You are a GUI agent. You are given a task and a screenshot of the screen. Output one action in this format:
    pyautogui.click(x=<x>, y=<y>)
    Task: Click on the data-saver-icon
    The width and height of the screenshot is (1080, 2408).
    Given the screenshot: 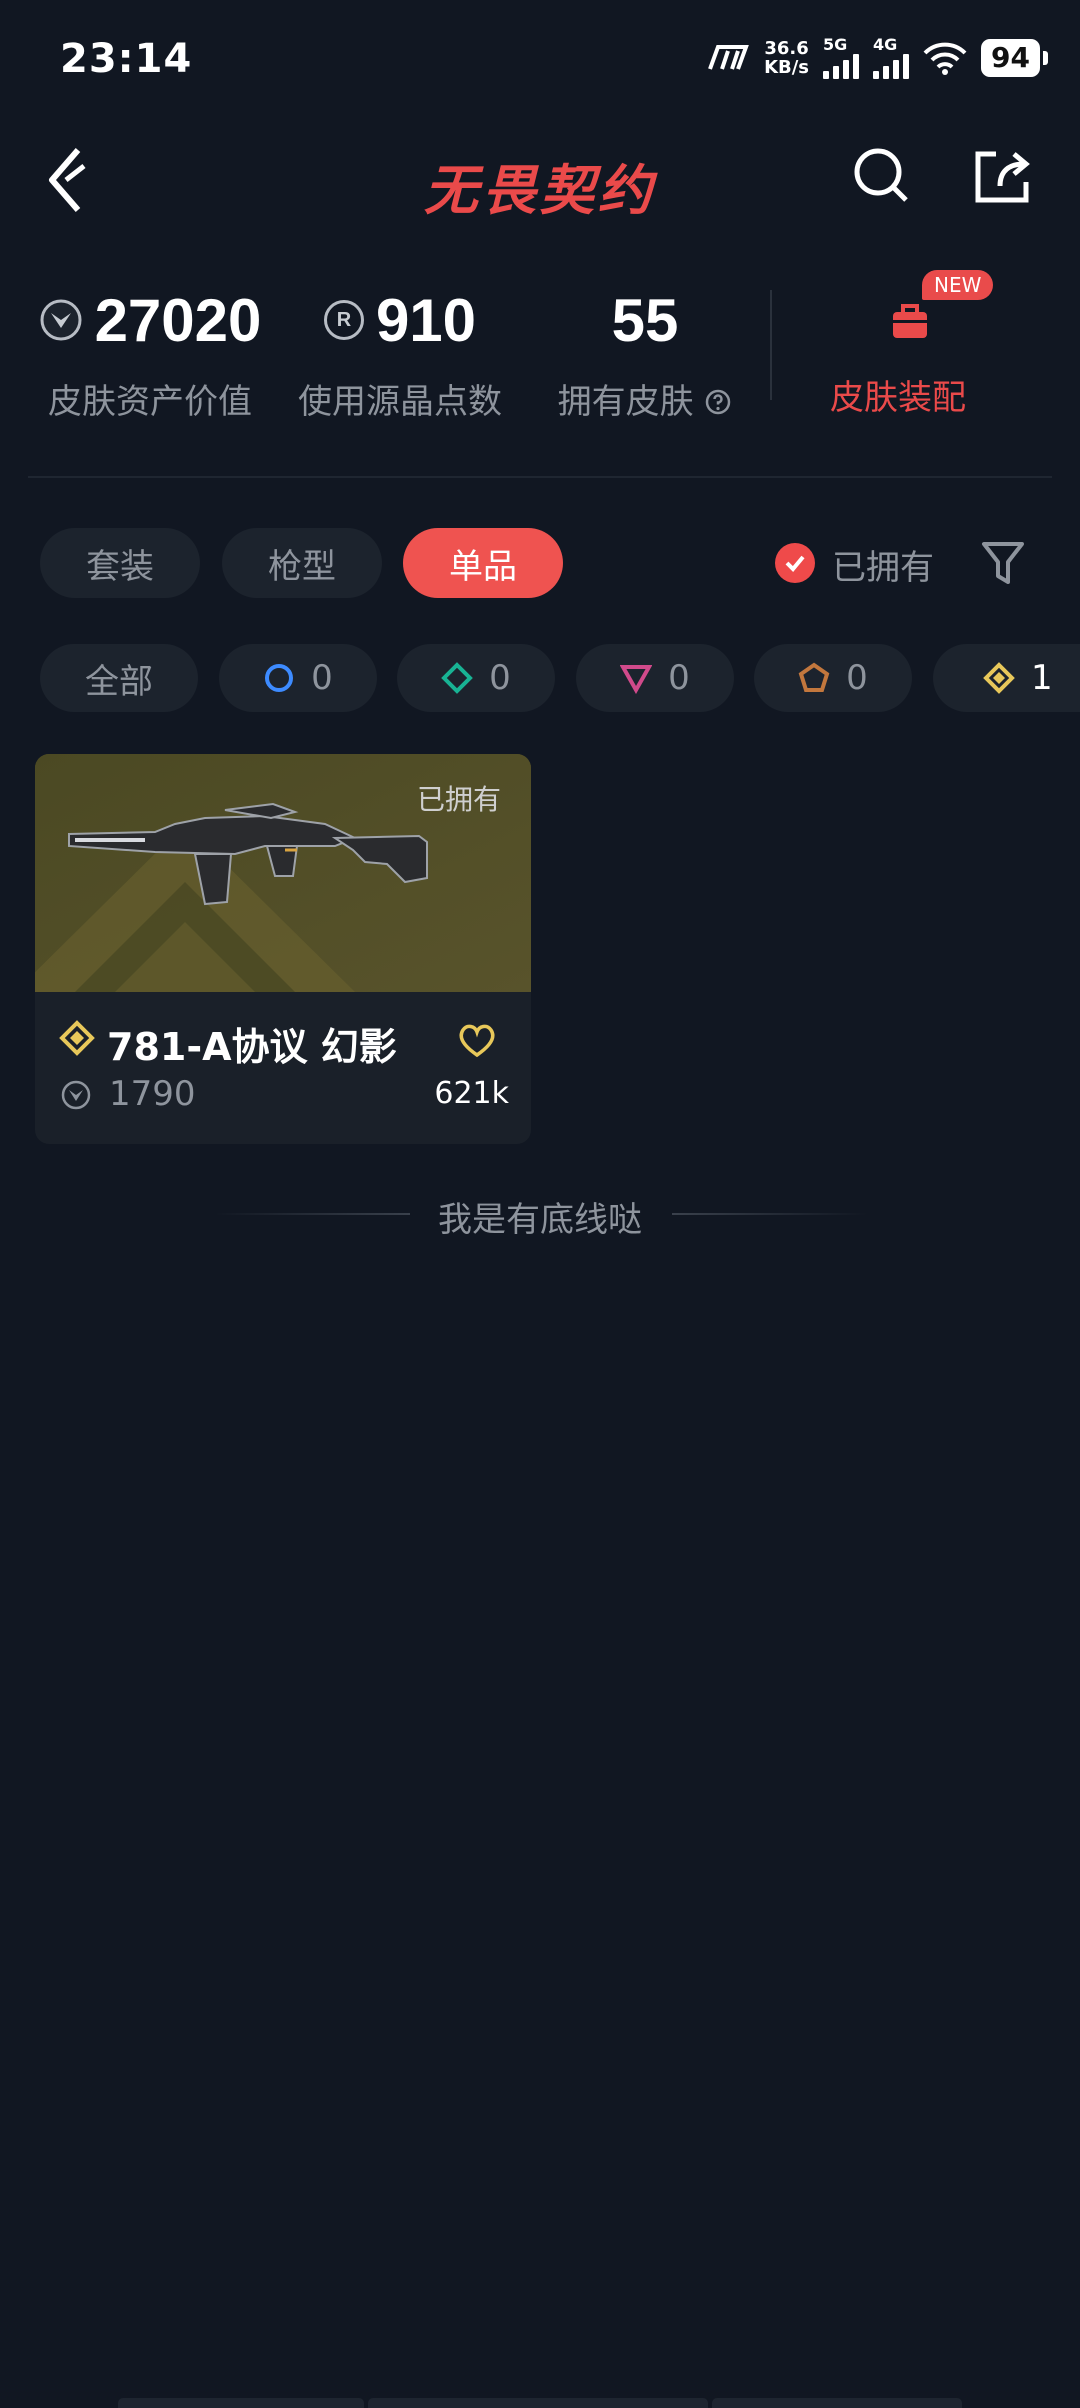 What is the action you would take?
    pyautogui.click(x=728, y=57)
    